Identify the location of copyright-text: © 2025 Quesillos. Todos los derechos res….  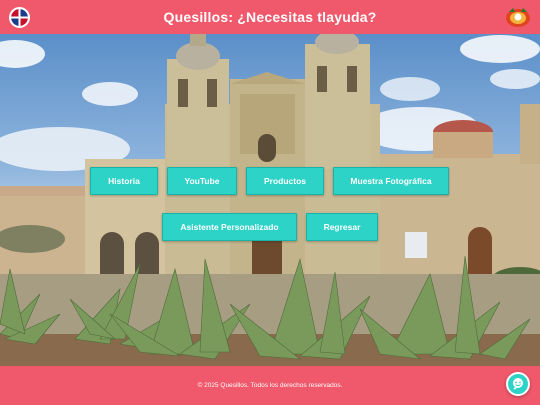
(270, 385).